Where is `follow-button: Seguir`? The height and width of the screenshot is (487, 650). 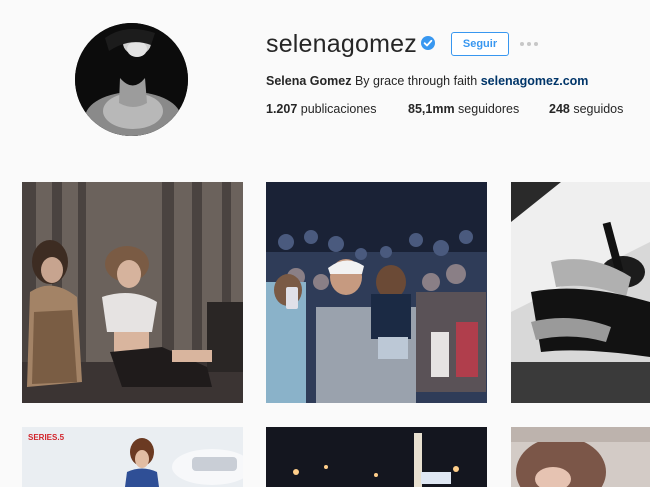 follow-button: Seguir is located at coordinates (480, 44).